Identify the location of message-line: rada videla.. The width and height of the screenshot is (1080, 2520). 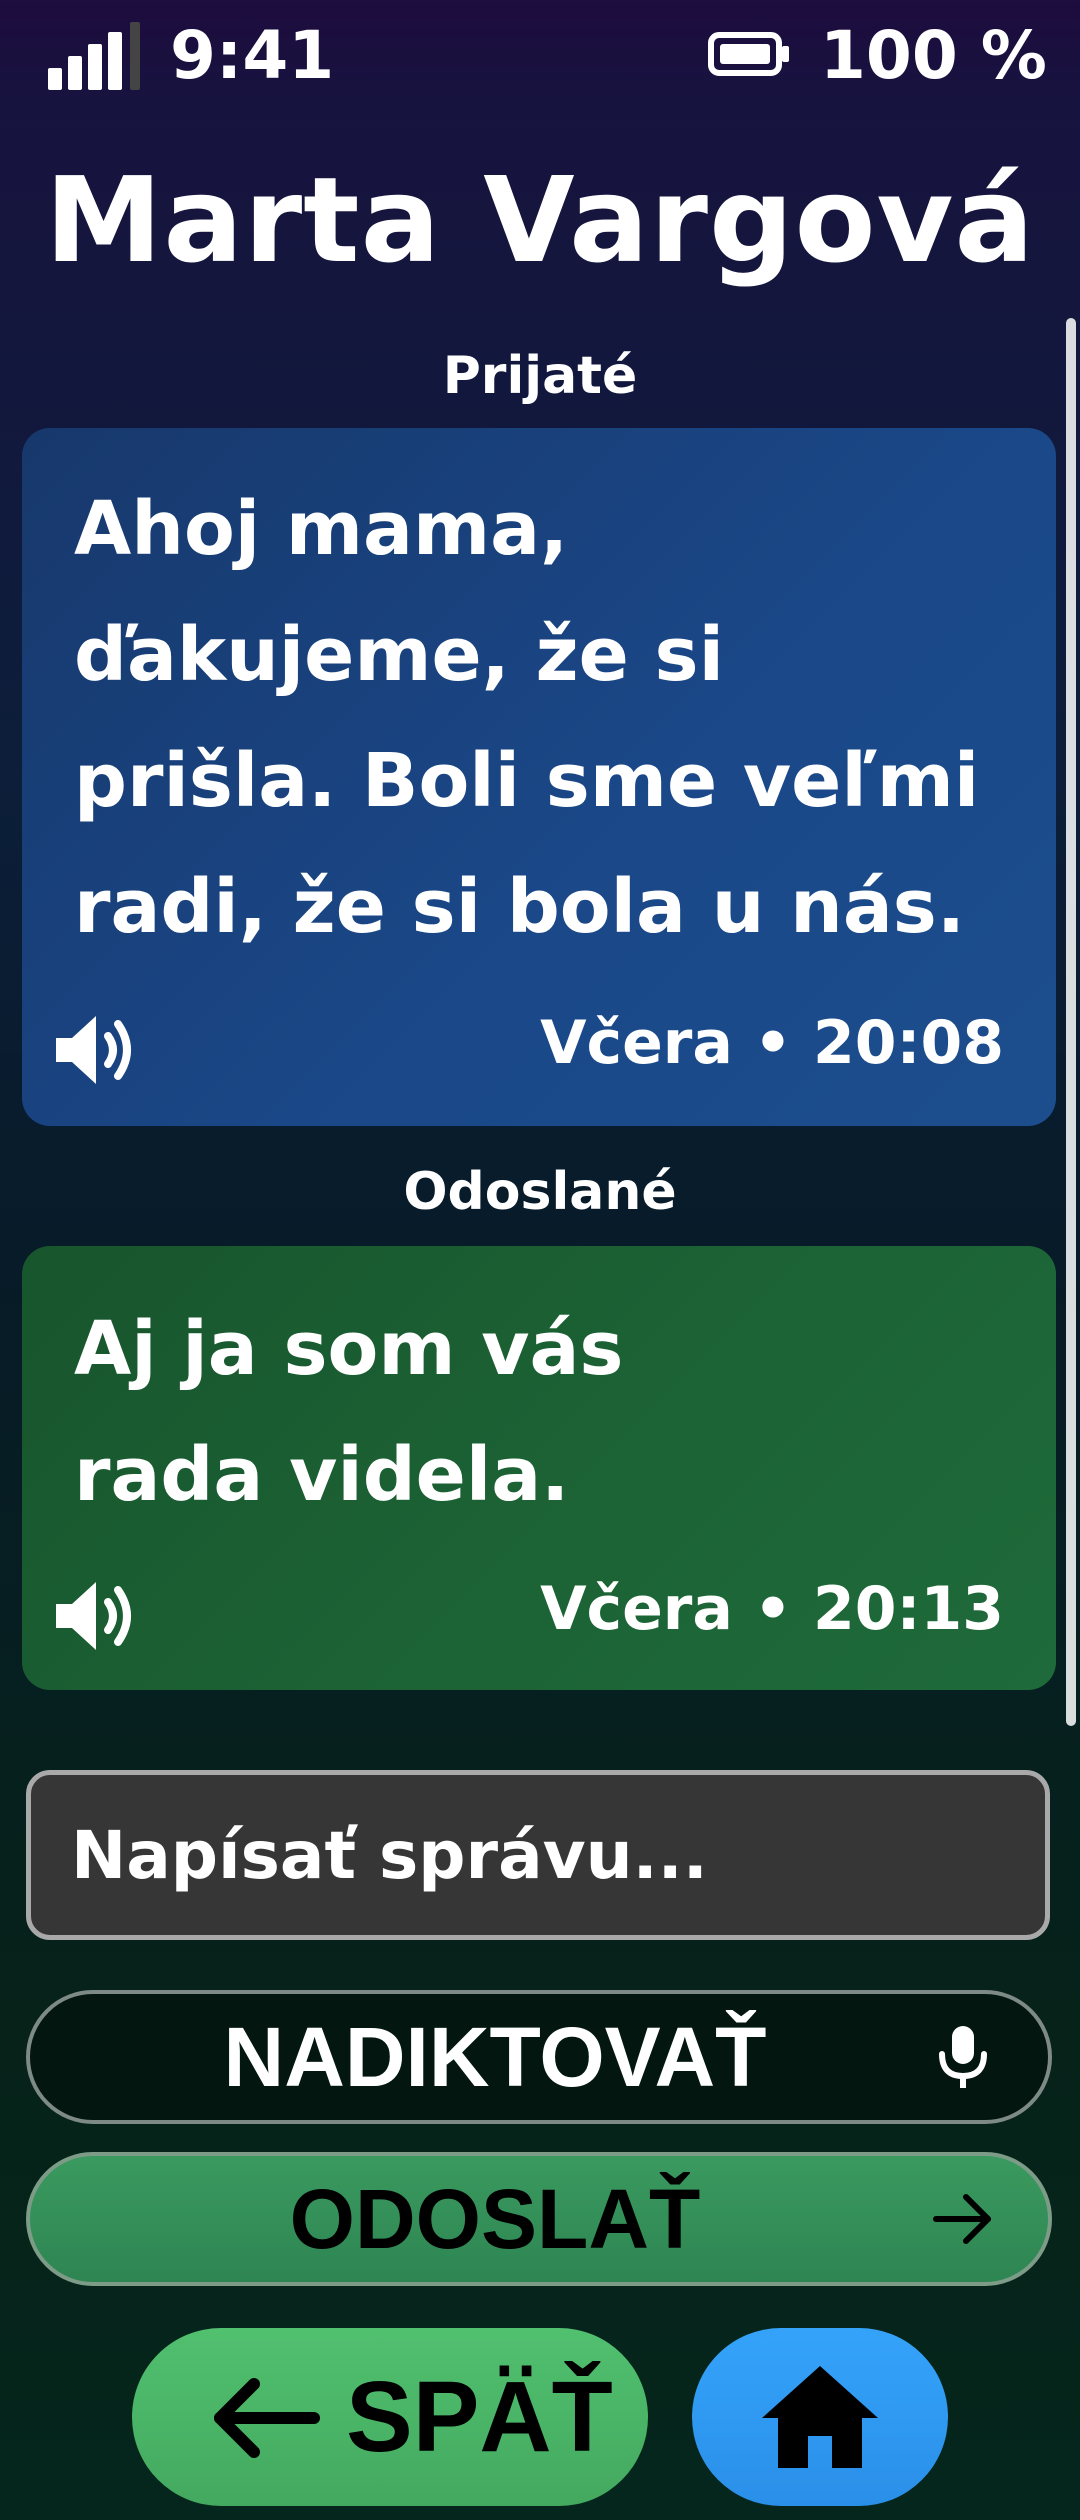
(322, 1475).